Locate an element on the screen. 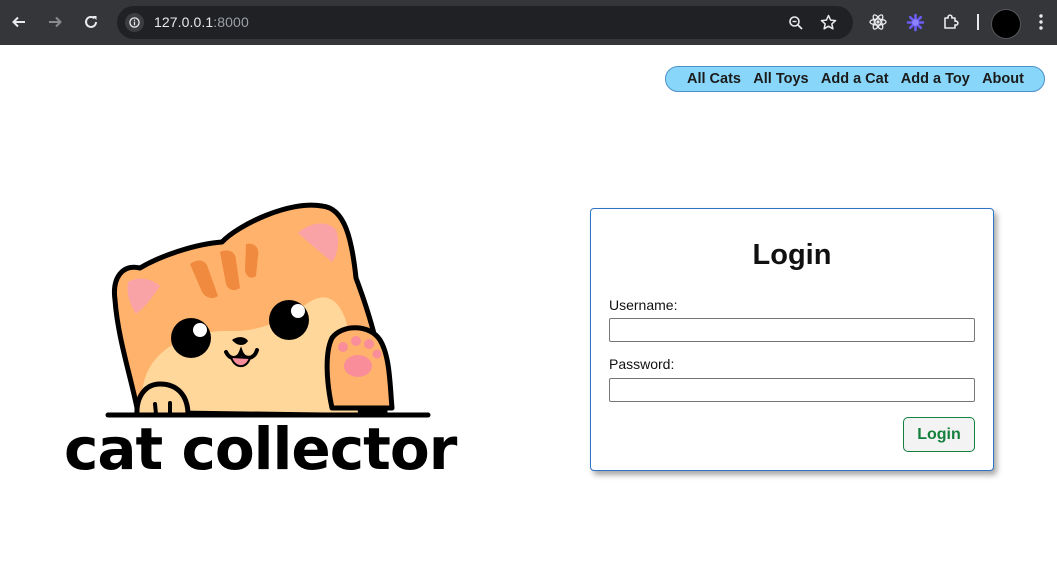 Image resolution: width=1057 pixels, height=563 pixels. back-icon is located at coordinates (19, 22).